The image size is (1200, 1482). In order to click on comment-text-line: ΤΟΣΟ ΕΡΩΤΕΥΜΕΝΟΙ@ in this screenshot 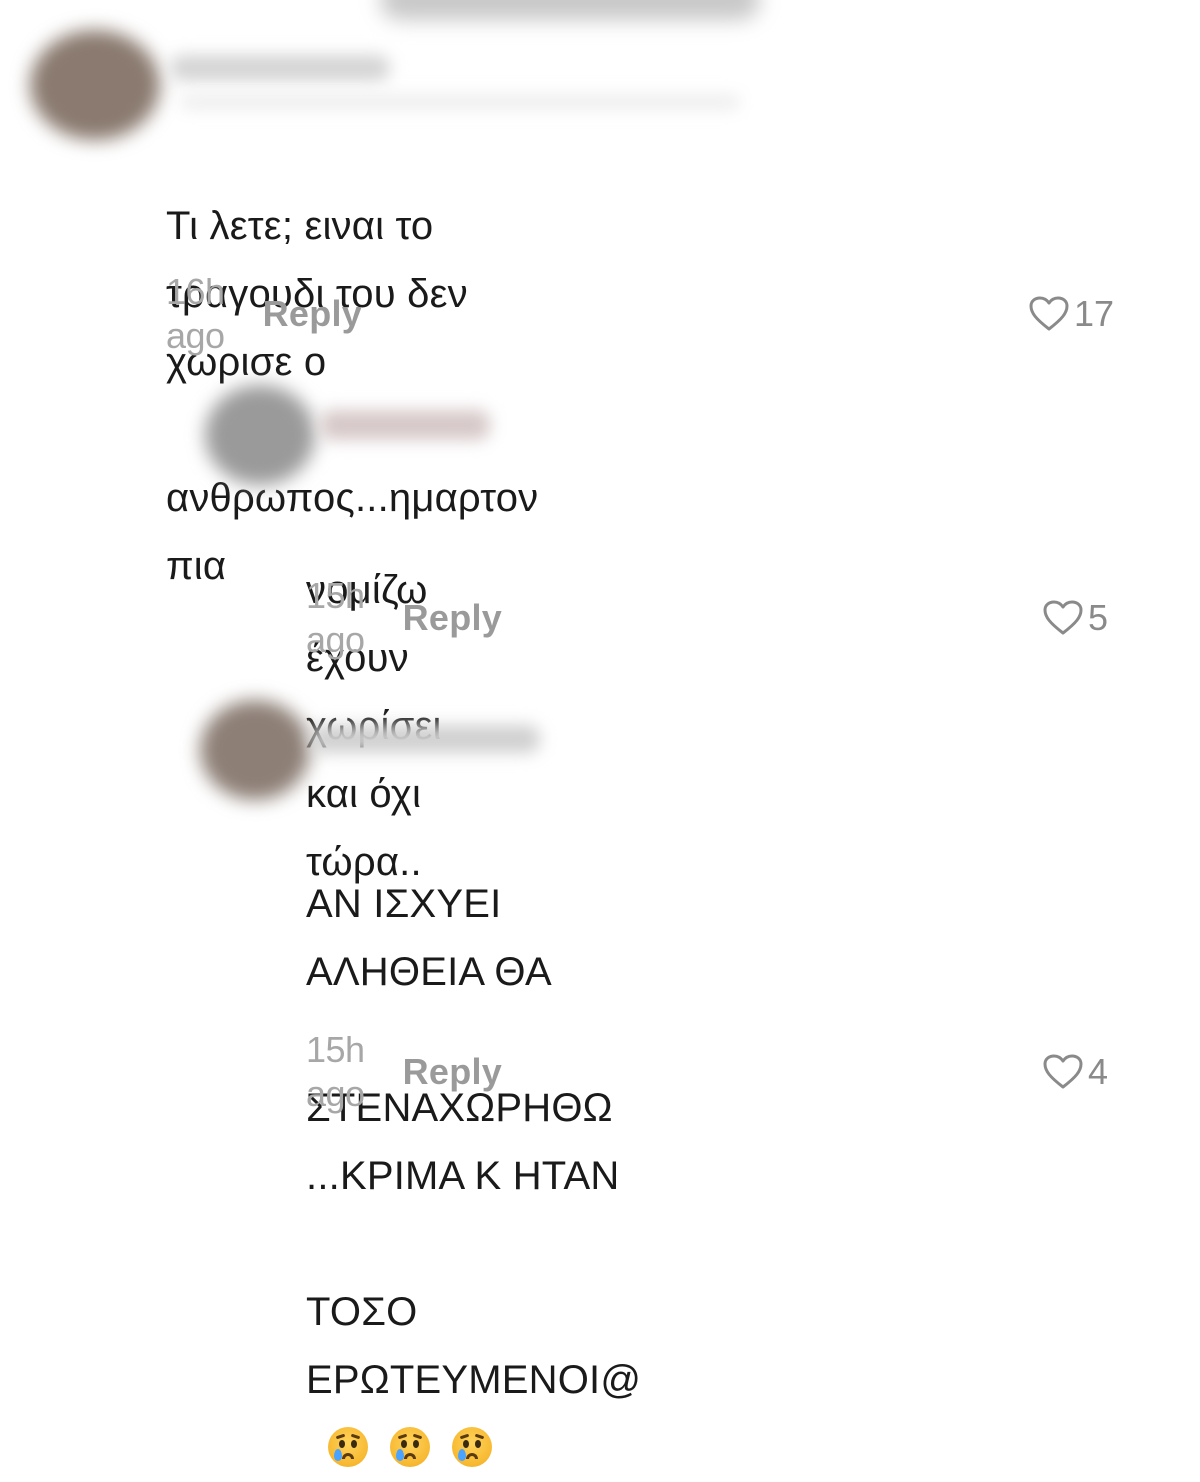, I will do `click(474, 1346)`.